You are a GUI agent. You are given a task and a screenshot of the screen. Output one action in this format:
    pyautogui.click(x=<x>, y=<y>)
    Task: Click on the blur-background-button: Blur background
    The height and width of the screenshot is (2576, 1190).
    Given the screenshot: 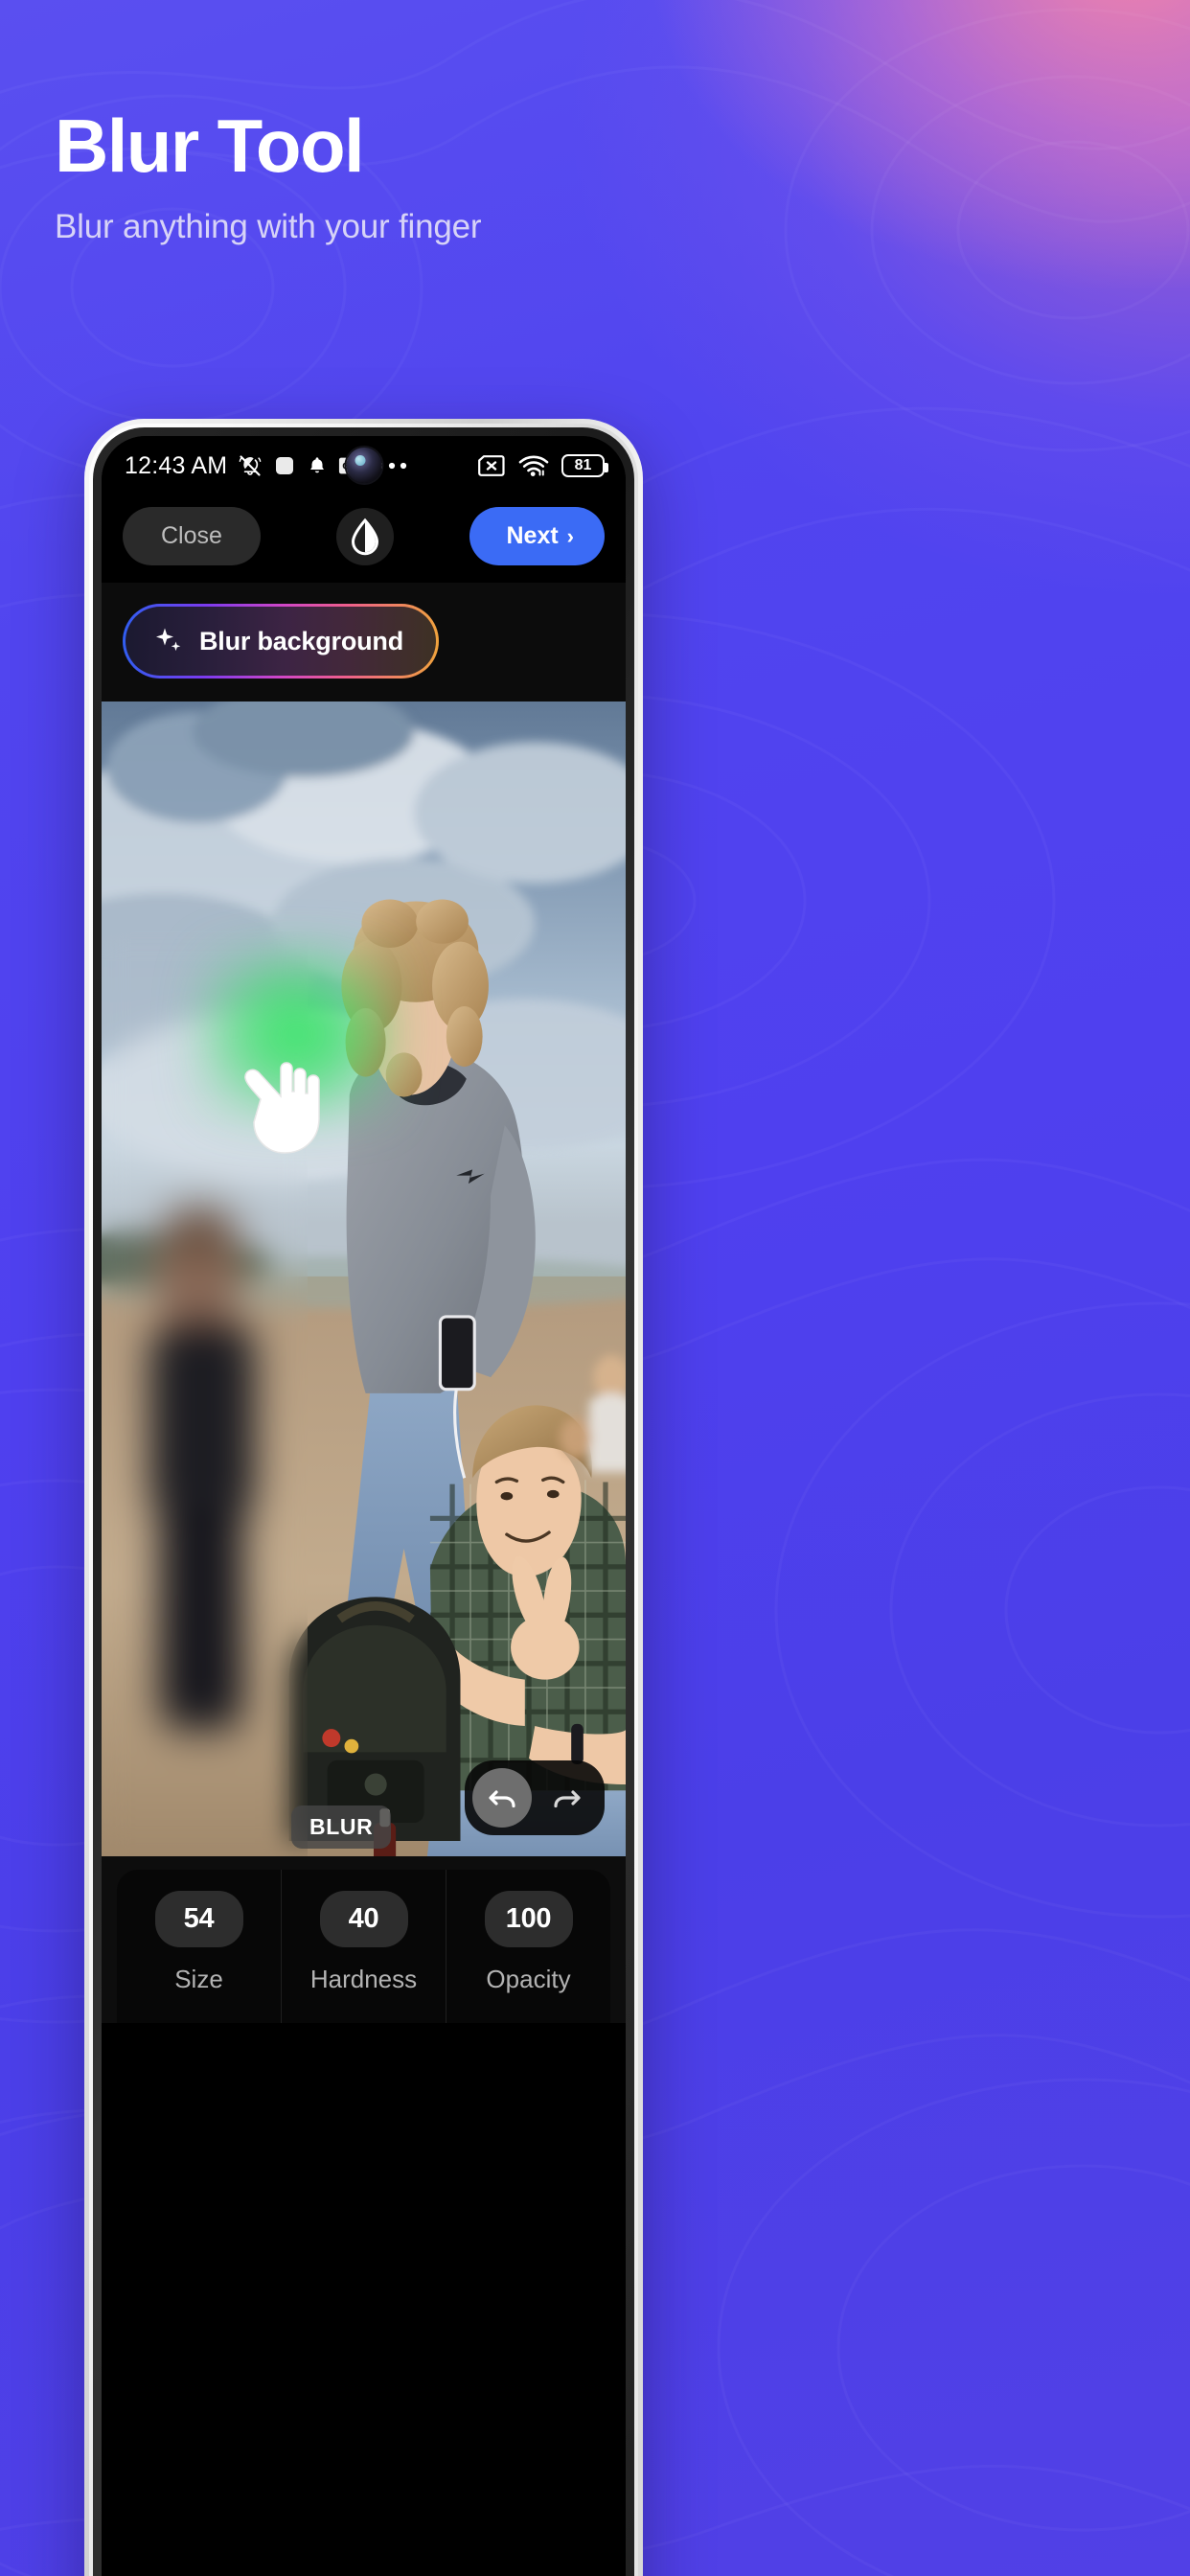 What is the action you would take?
    pyautogui.click(x=281, y=641)
    